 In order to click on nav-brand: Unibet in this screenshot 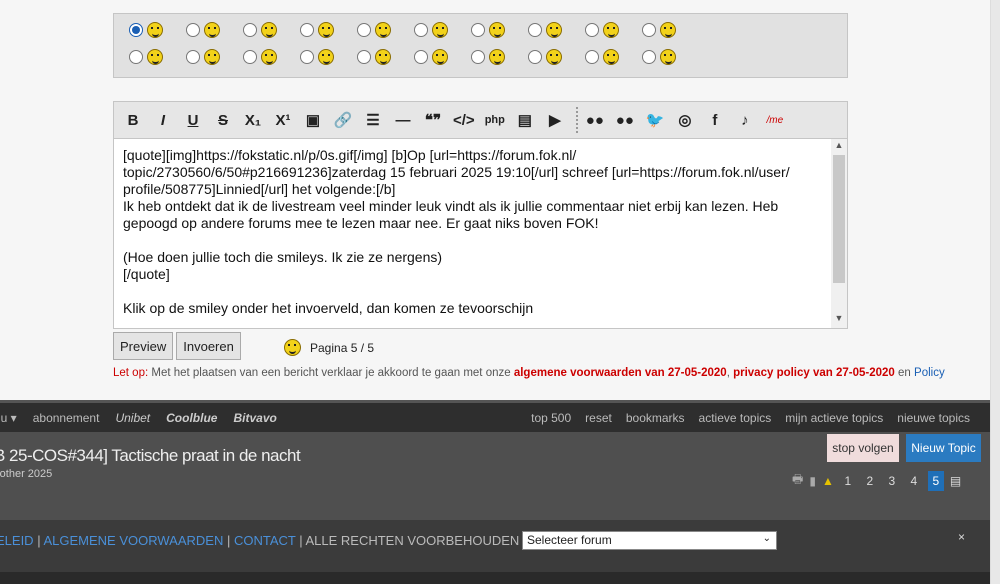, I will do `click(132, 418)`.